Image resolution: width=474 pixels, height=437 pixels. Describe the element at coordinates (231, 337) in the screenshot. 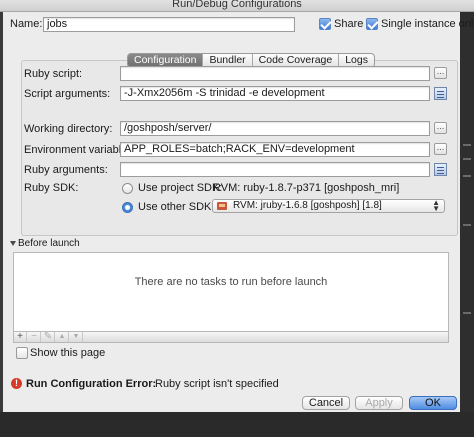

I see `before-launch-toolbar: + − ✎ ▲ ▼` at that location.